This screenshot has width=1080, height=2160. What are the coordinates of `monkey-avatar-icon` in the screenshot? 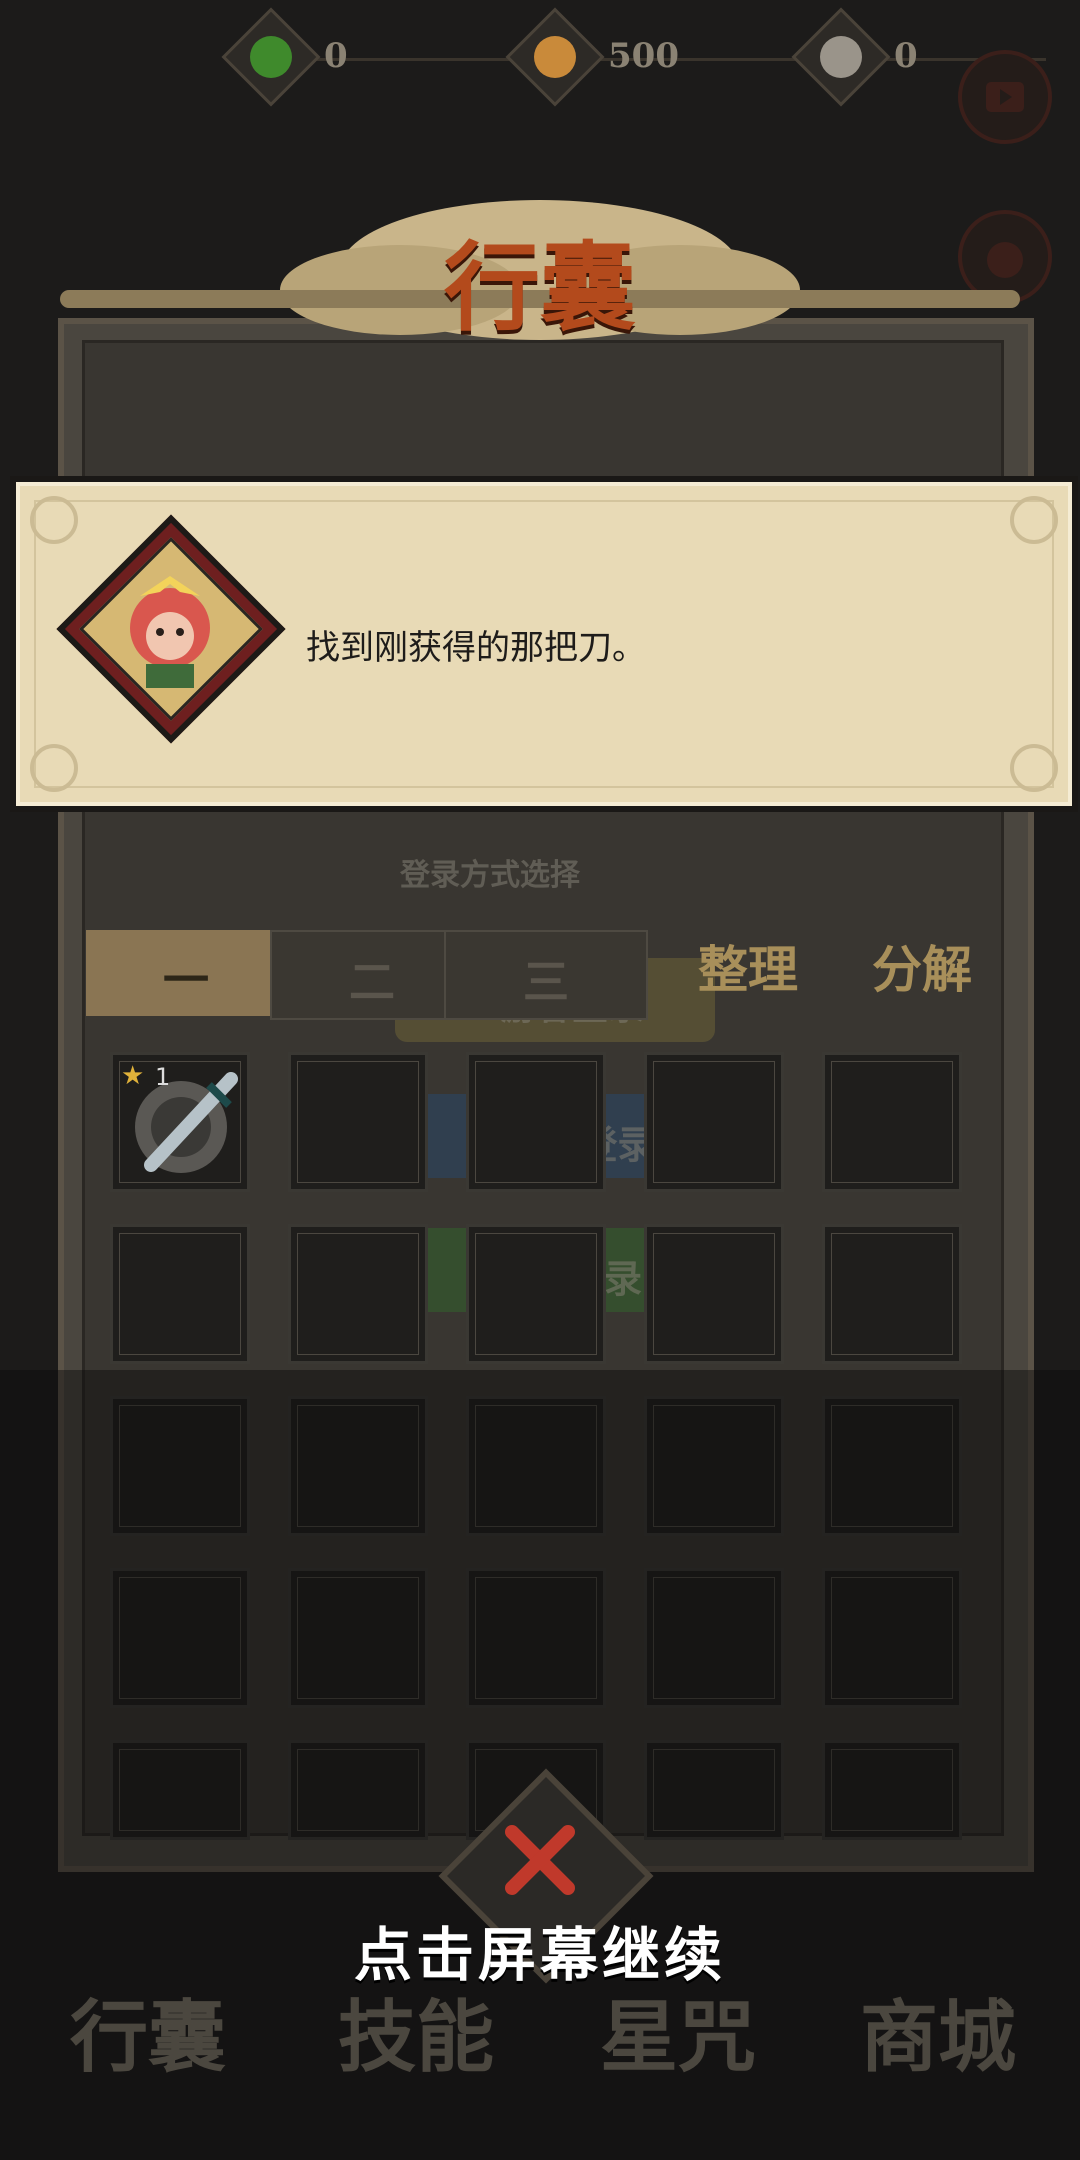 It's located at (170, 632).